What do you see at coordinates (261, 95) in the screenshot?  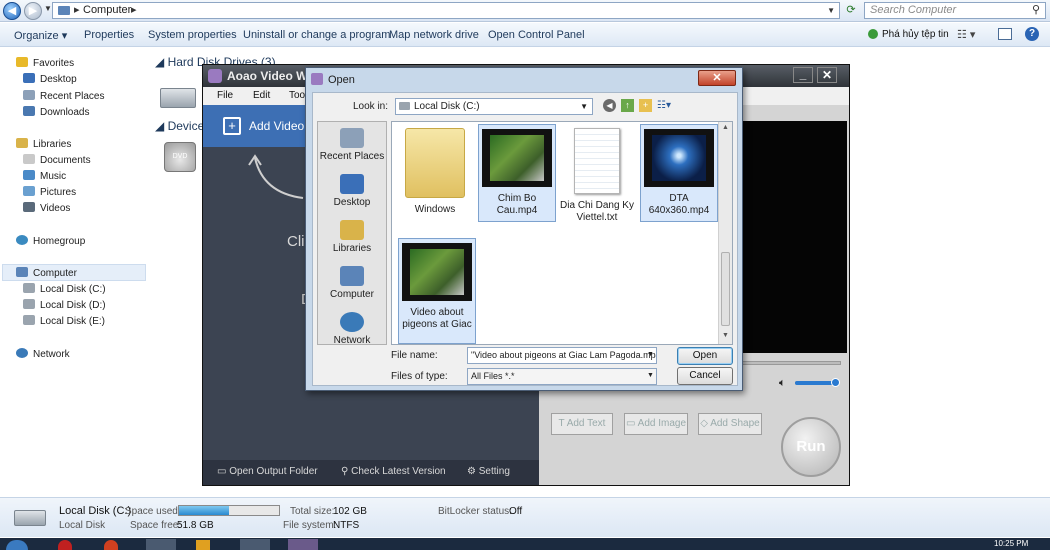 I see `menu-edit: Edit` at bounding box center [261, 95].